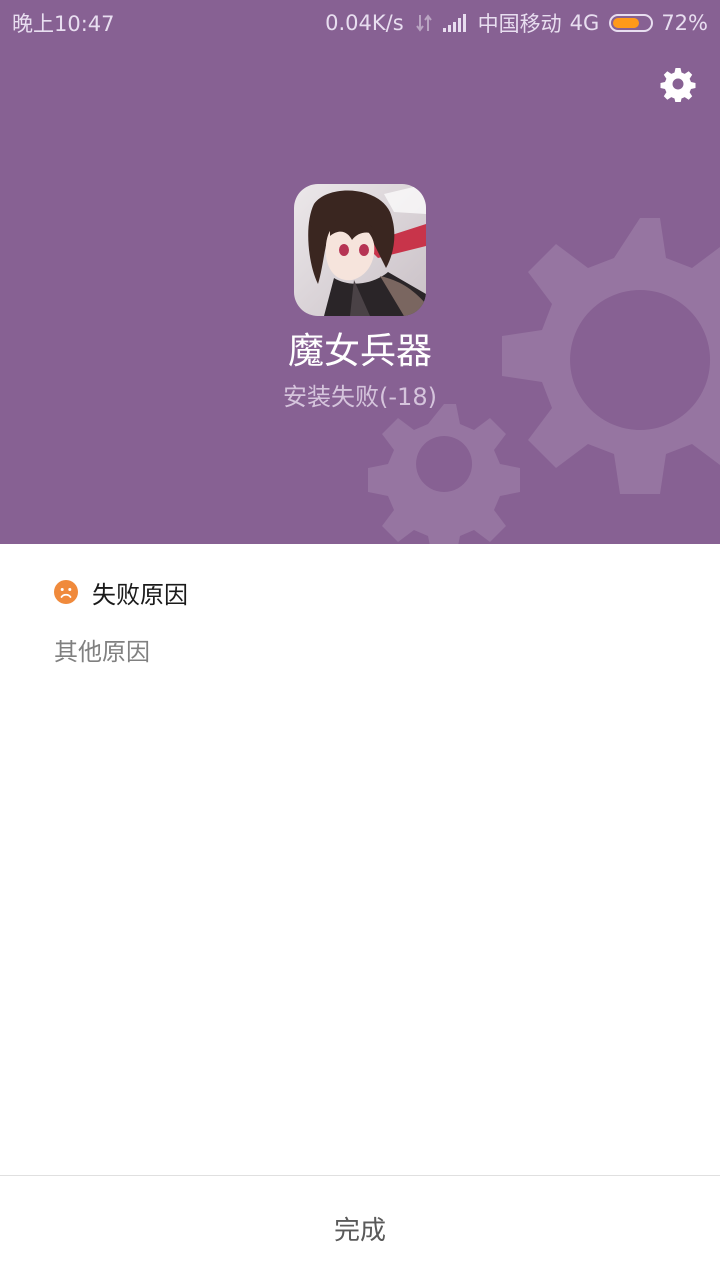  Describe the element at coordinates (423, 23) in the screenshot. I see `data-transfer-icon` at that location.